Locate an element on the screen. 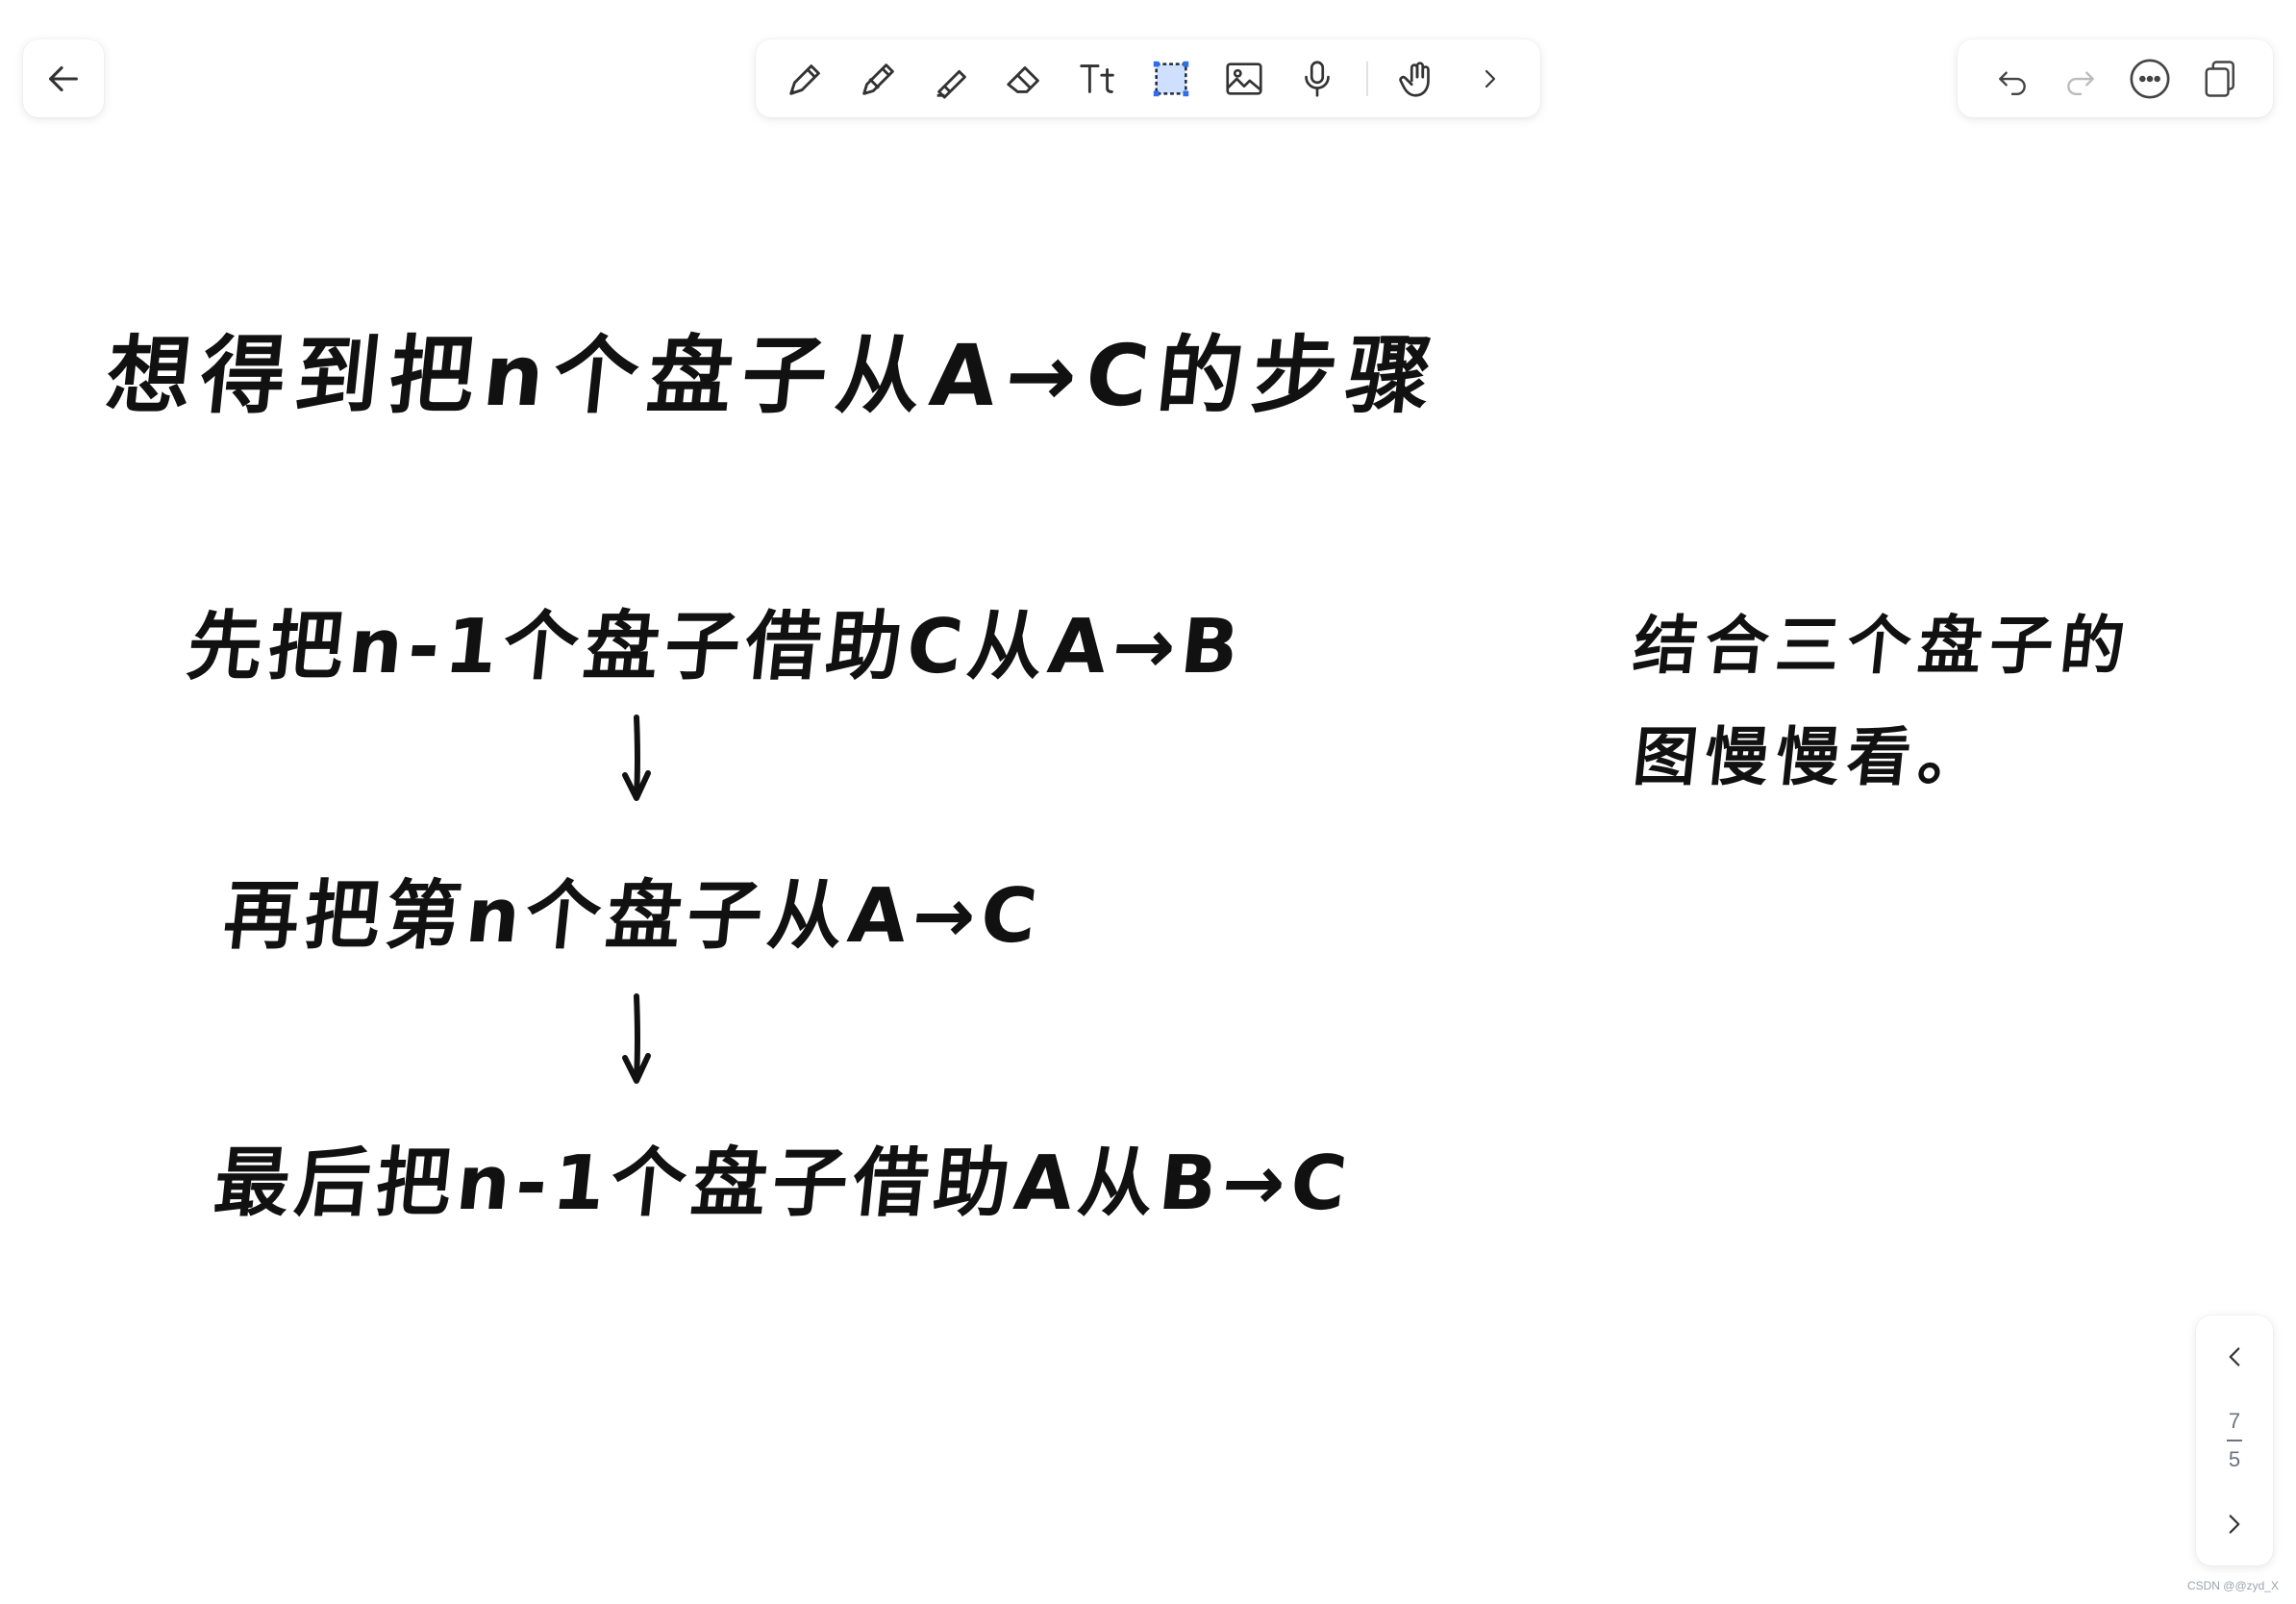 The height and width of the screenshot is (1604, 2296). highlighter-tool-button is located at coordinates (952, 79).